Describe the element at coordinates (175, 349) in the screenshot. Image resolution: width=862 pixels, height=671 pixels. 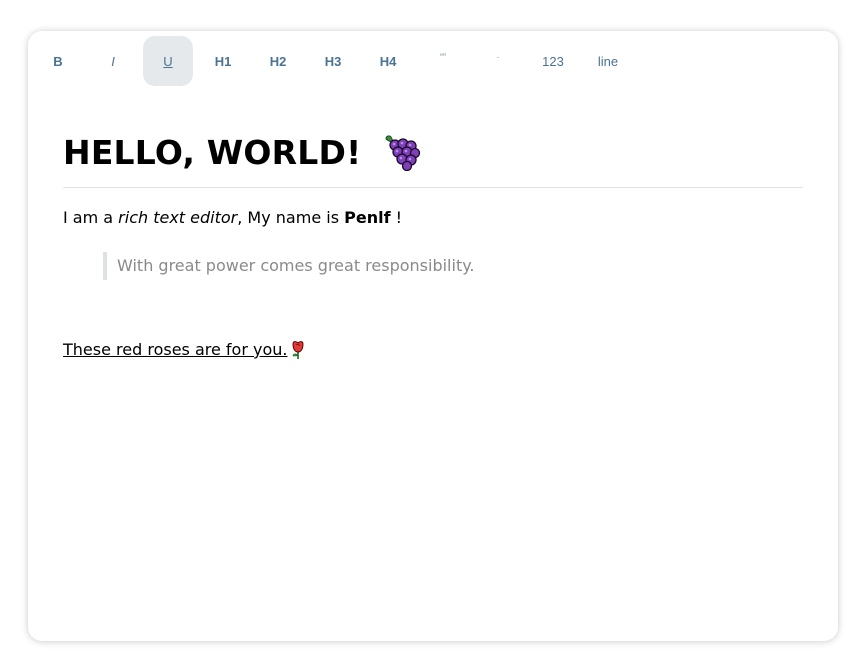
I see `underlined-text: These red roses are for you.` at that location.